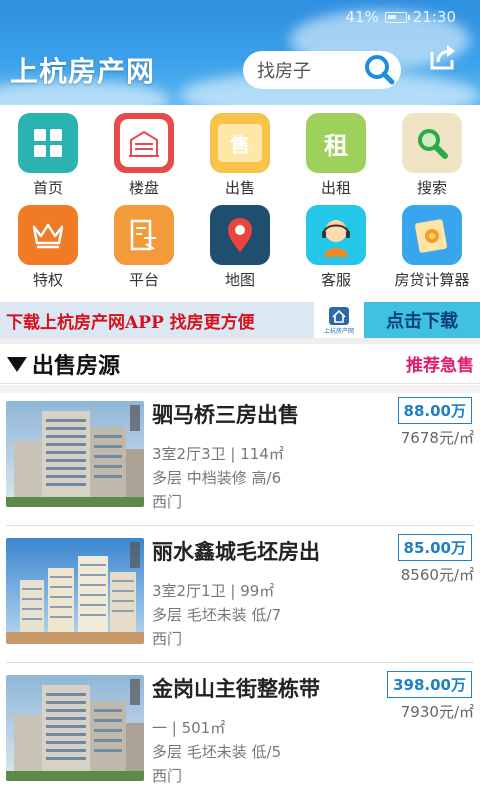 The image size is (480, 800). I want to click on listing-details: 多层 中档装修 高/6, so click(217, 478).